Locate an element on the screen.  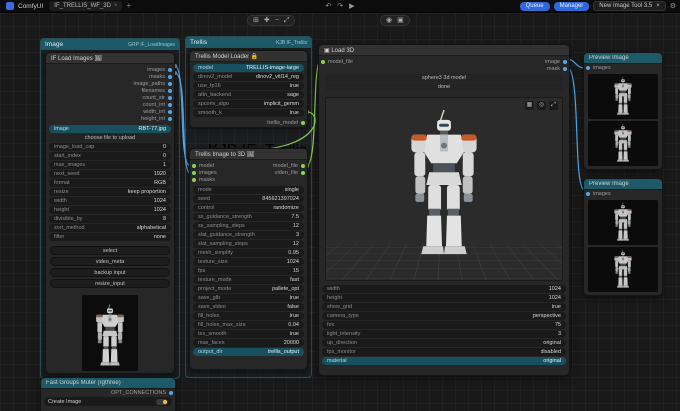
node-preview-image-2: Preview Image images is located at coordinates (623, 237).